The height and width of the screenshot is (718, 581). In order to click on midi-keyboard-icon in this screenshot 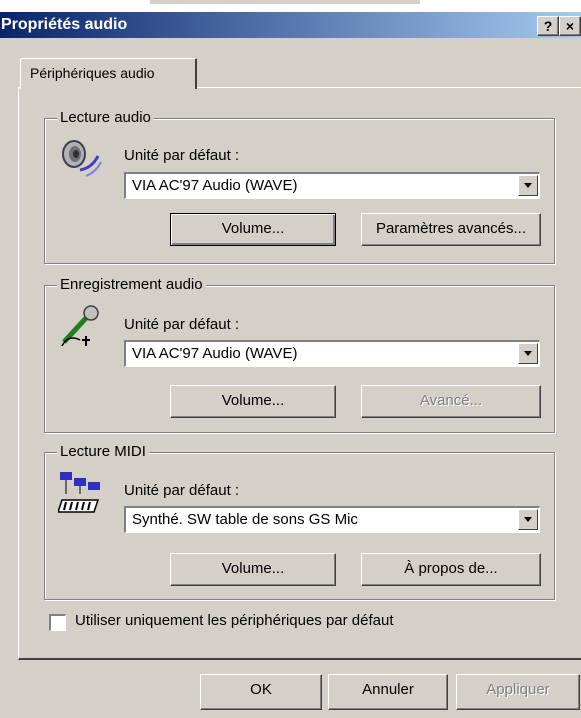, I will do `click(79, 492)`.